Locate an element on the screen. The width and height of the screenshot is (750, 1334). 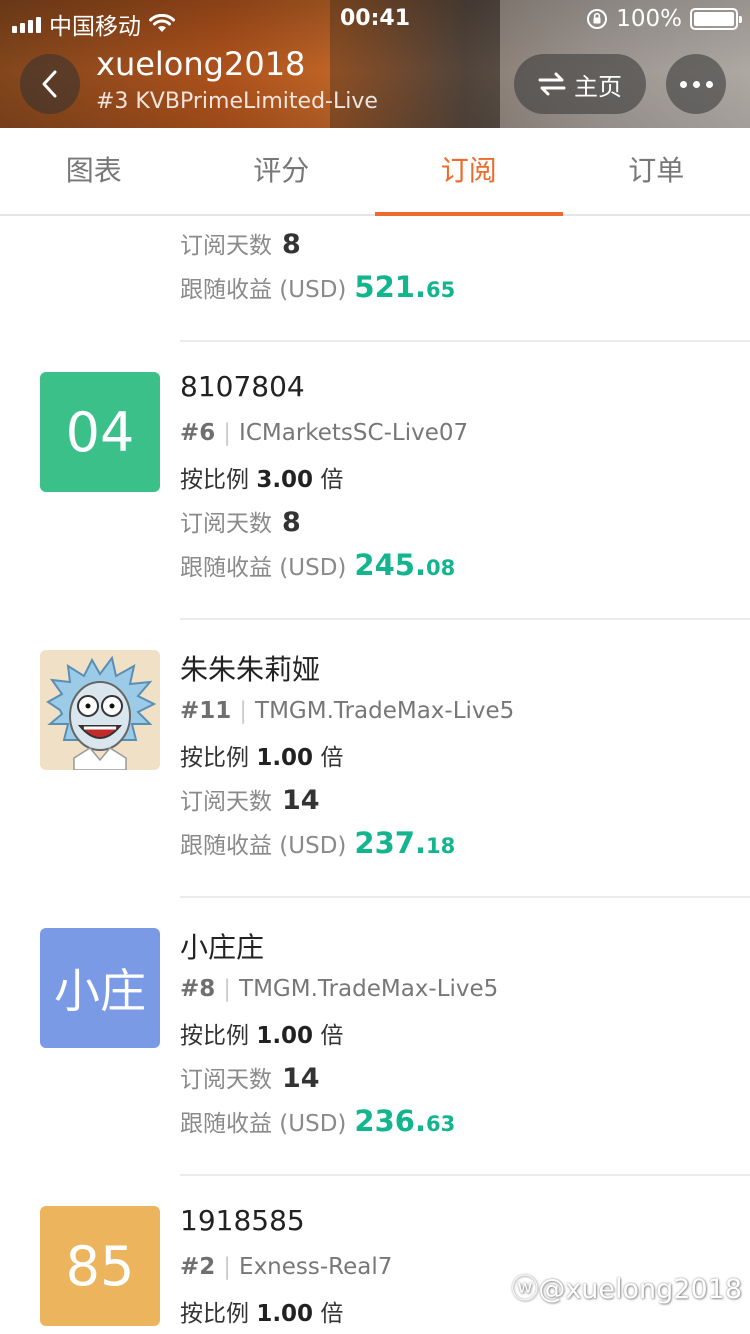
account-username: xuelong2018 is located at coordinates (201, 64).